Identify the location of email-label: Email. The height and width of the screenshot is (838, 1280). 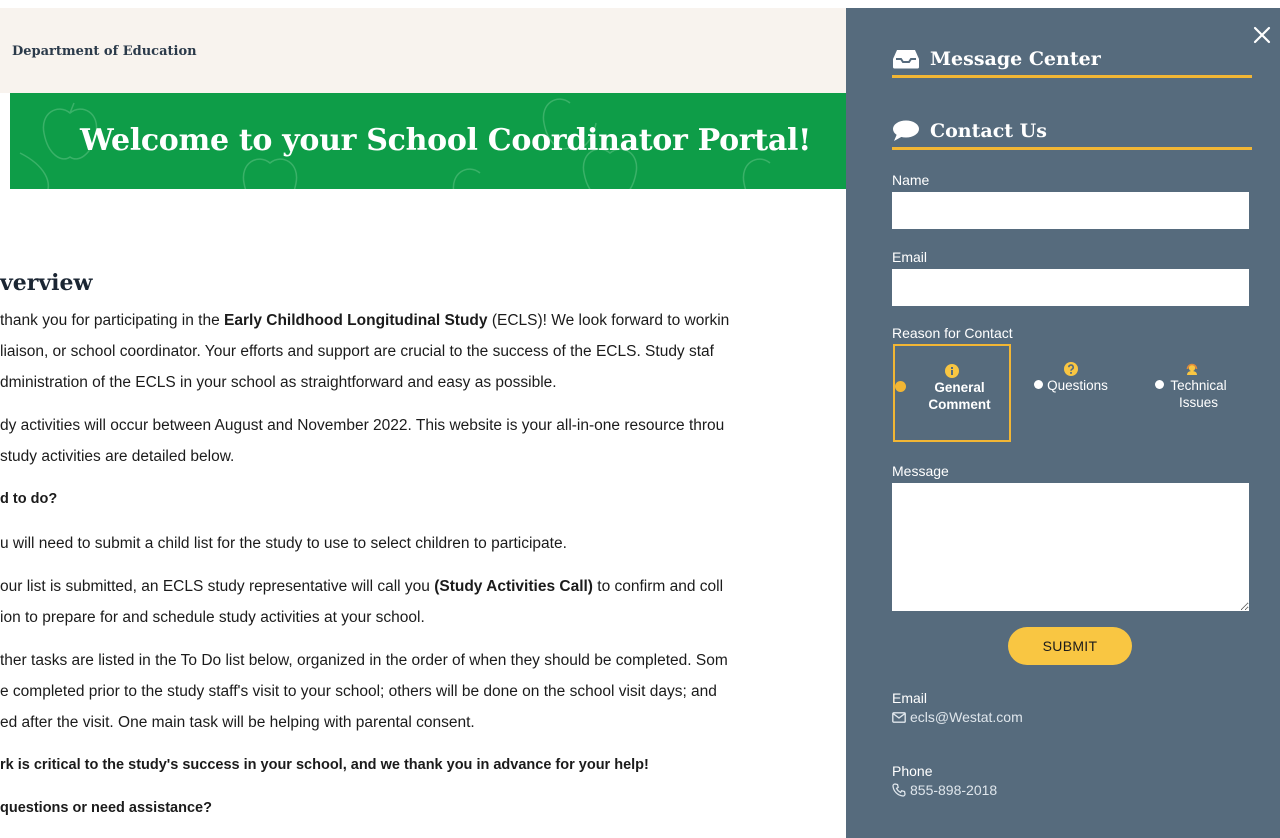
(910, 257).